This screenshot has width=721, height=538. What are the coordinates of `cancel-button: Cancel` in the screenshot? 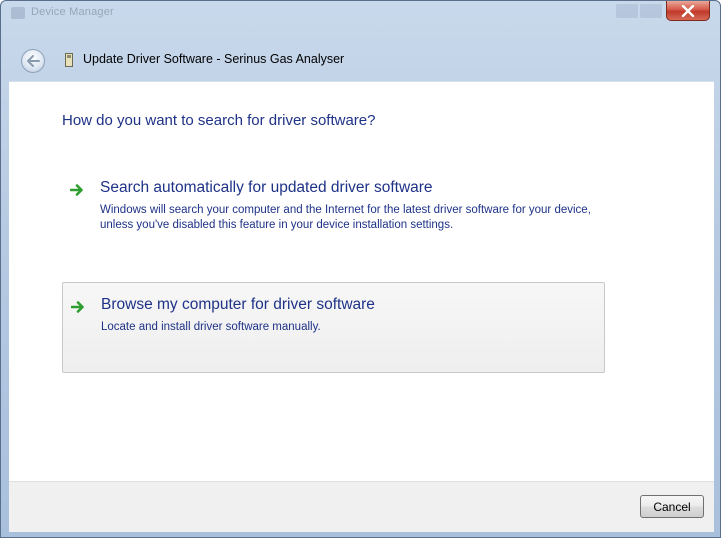 It's located at (672, 506).